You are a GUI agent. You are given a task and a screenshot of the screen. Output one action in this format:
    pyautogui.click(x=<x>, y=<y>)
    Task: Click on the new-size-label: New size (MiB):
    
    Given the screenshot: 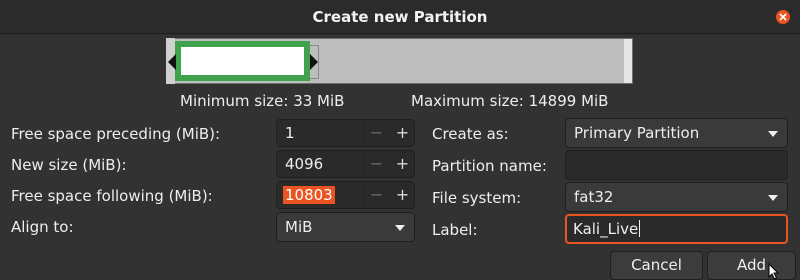 What is the action you would take?
    pyautogui.click(x=69, y=165)
    